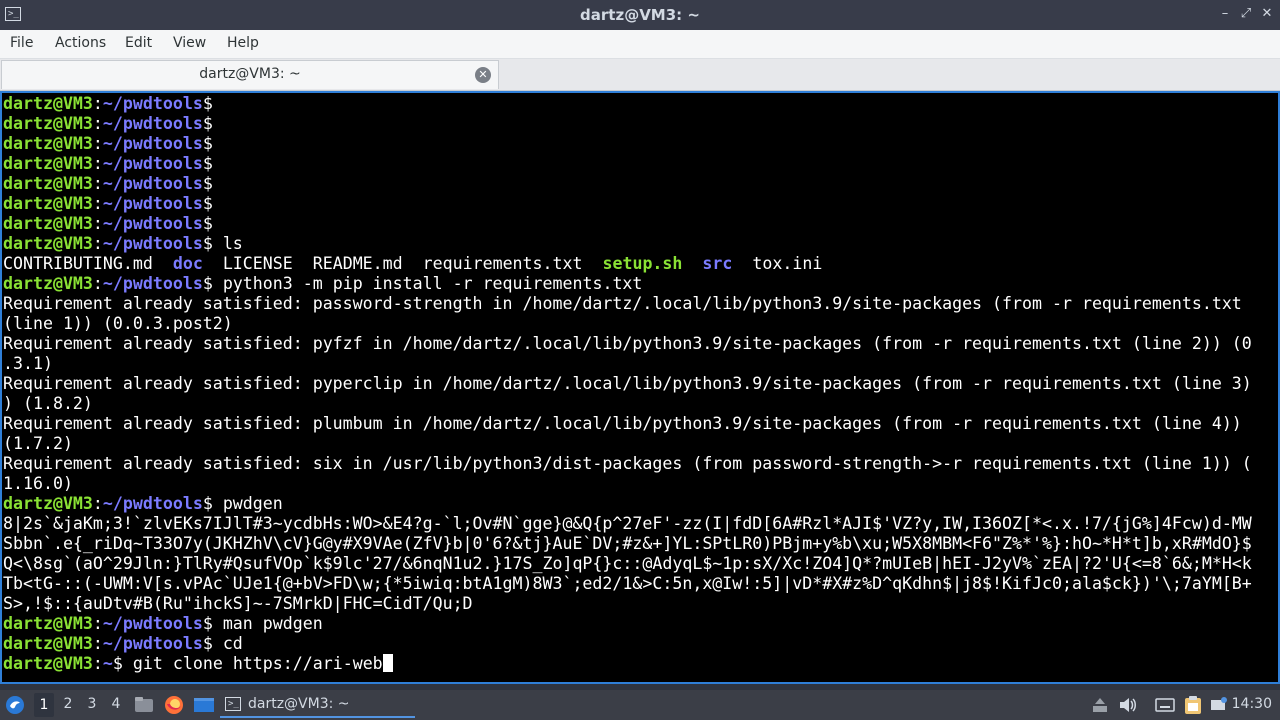 Image resolution: width=1280 pixels, height=720 pixels. What do you see at coordinates (68, 704) in the screenshot?
I see `workspace-2: 2` at bounding box center [68, 704].